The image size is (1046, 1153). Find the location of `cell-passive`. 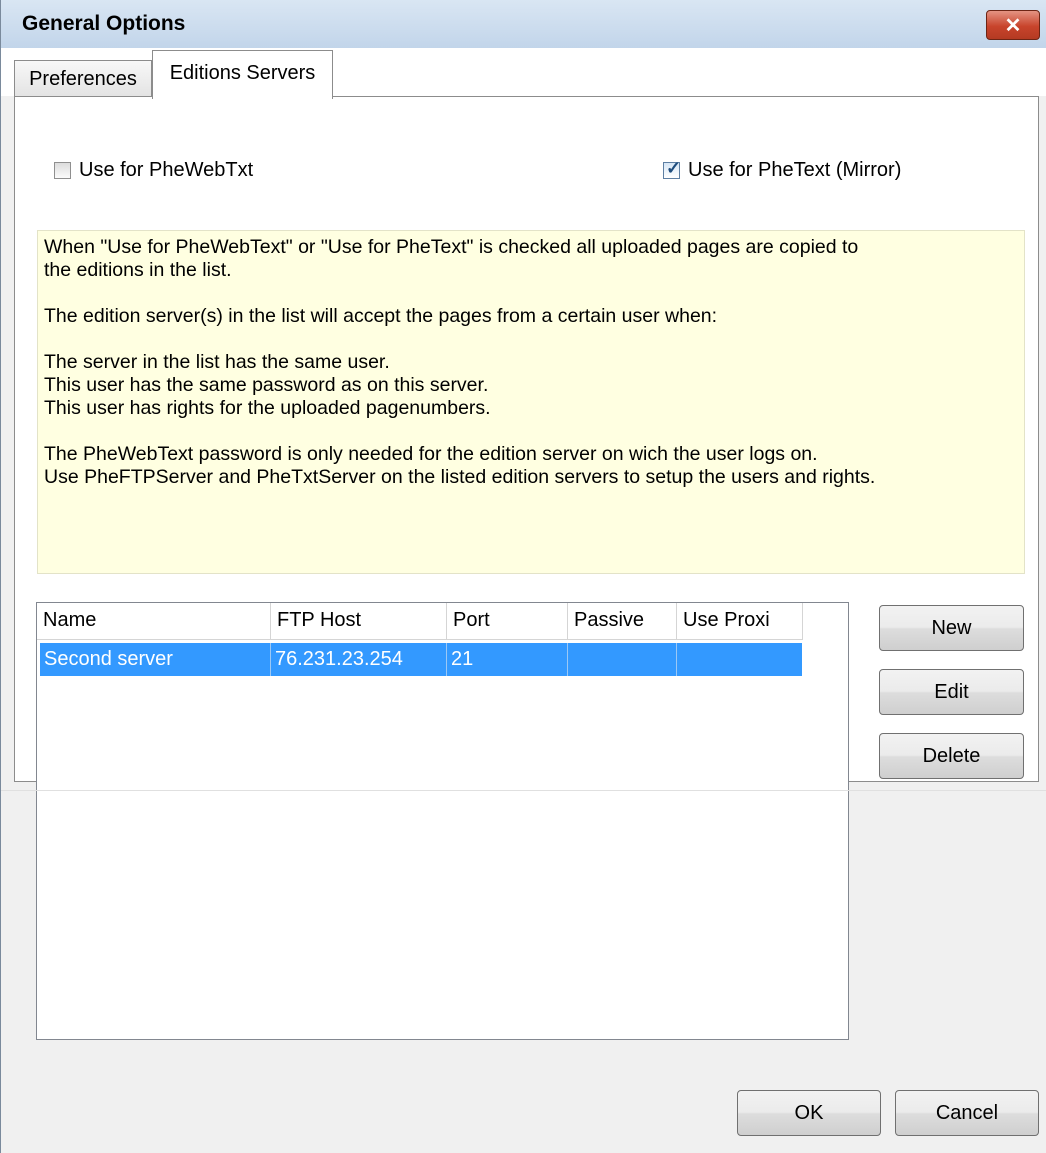

cell-passive is located at coordinates (622, 659).